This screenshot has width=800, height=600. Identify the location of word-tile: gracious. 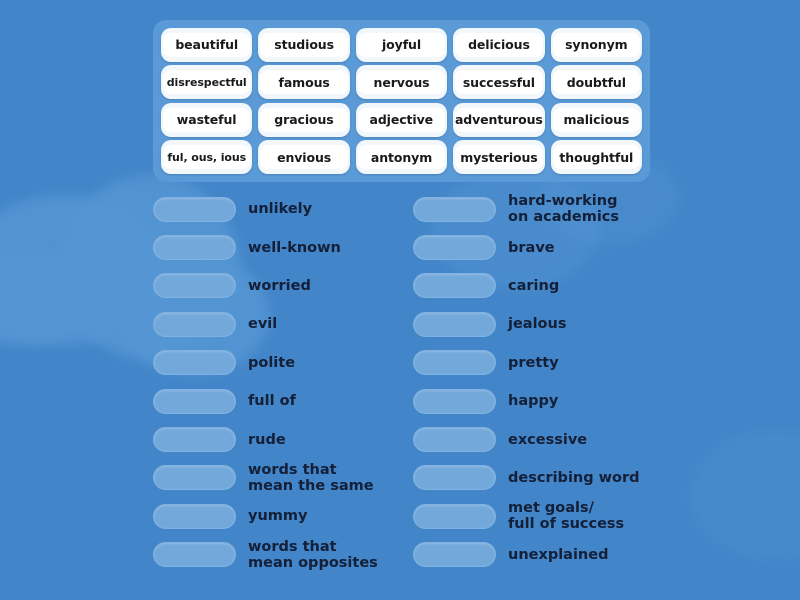
(303, 119).